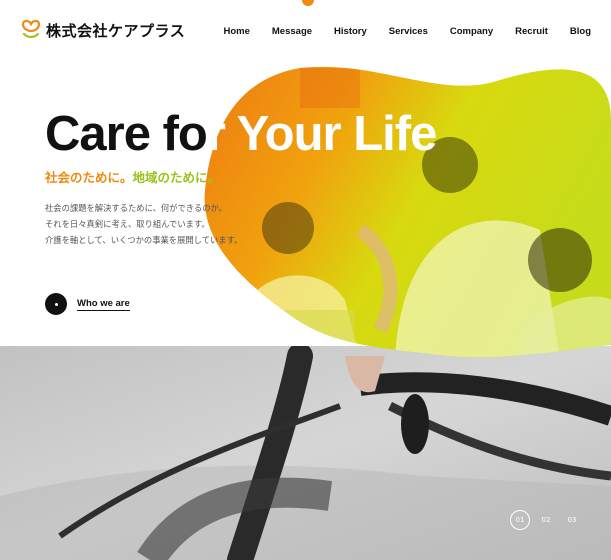 This screenshot has width=611, height=560. What do you see at coordinates (56, 304) in the screenshot?
I see `cta-arrow-icon` at bounding box center [56, 304].